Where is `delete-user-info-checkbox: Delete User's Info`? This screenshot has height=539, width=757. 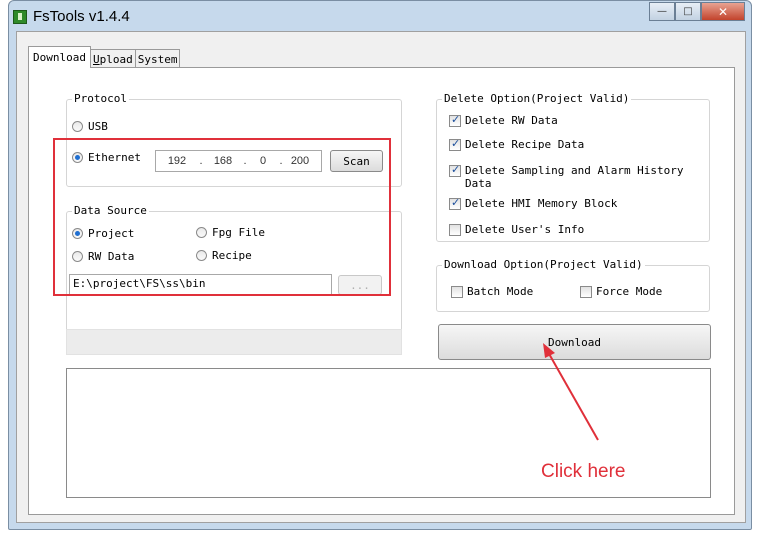 delete-user-info-checkbox: Delete User's Info is located at coordinates (516, 229).